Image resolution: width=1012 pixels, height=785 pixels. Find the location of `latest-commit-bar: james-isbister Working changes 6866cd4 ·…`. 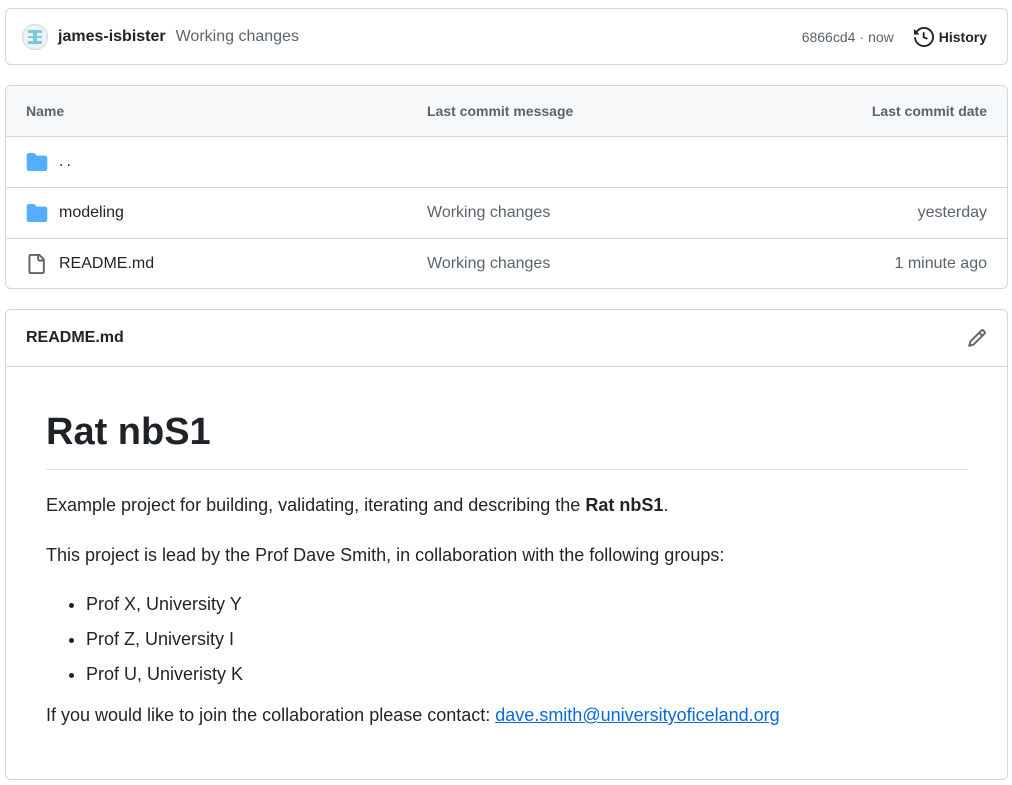

latest-commit-bar: james-isbister Working changes 6866cd4 ·… is located at coordinates (506, 36).